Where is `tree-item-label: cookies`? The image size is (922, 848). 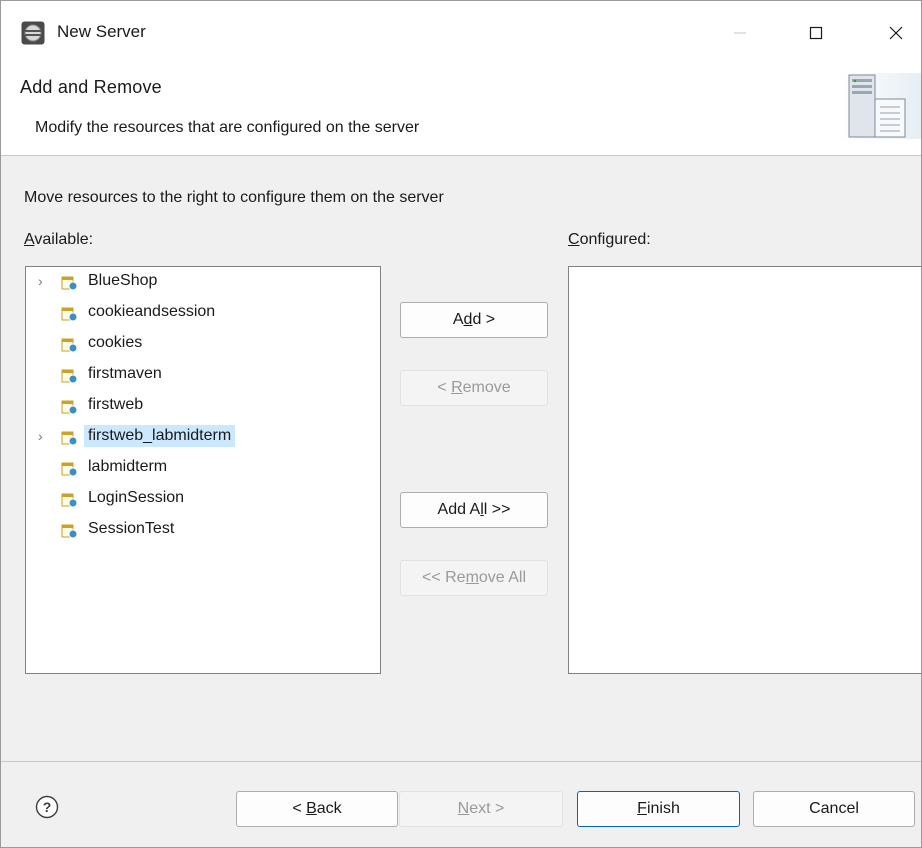 tree-item-label: cookies is located at coordinates (115, 342).